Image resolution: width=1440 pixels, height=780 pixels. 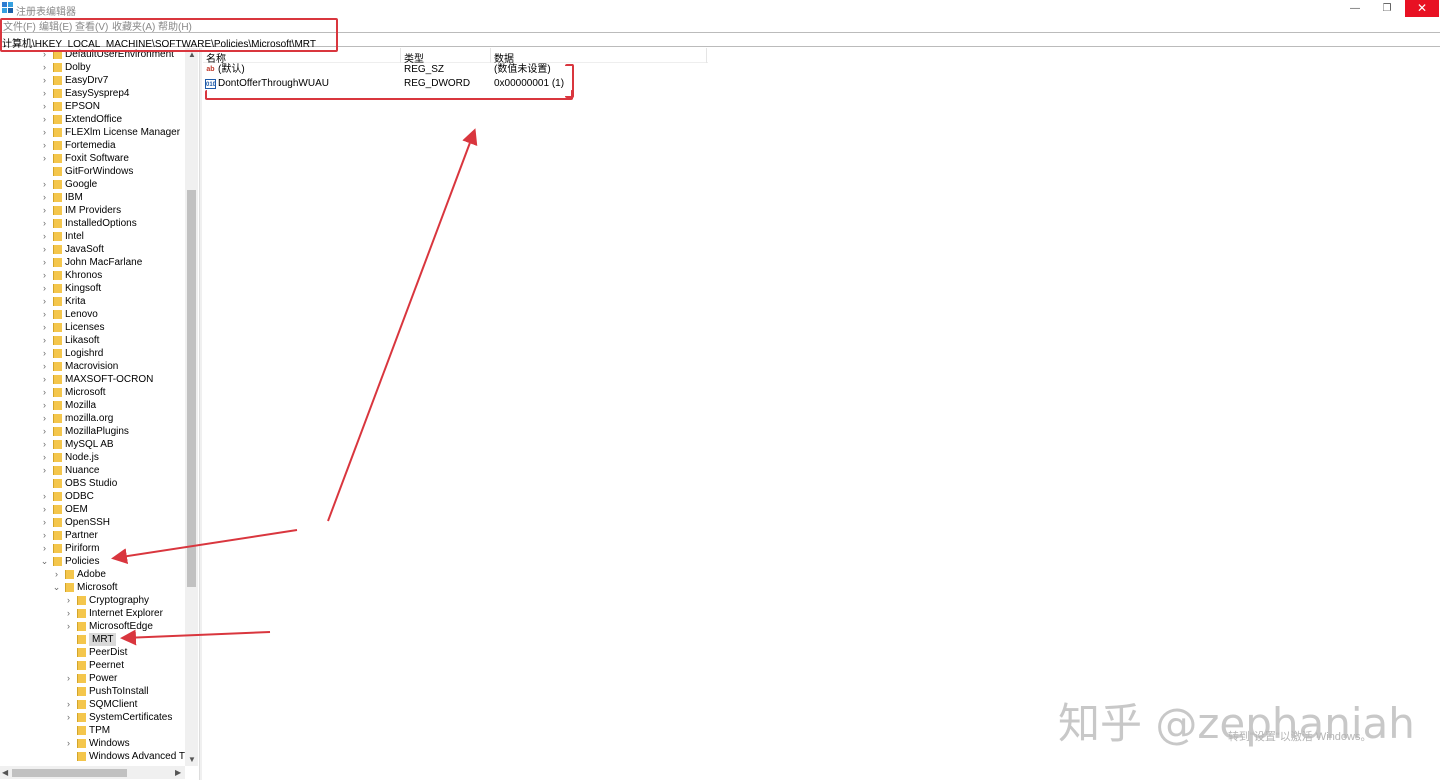 What do you see at coordinates (113, 249) in the screenshot?
I see `tree-item: › JavaSoft` at bounding box center [113, 249].